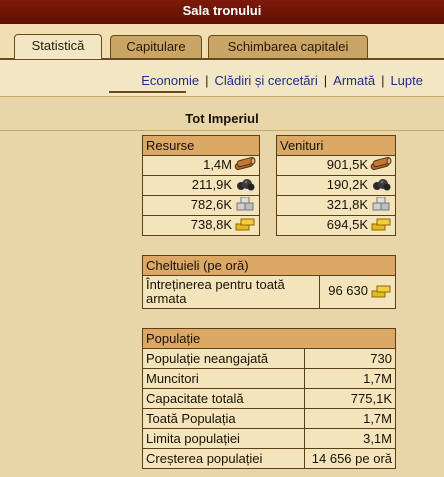 The image size is (444, 477). Describe the element at coordinates (269, 378) in the screenshot. I see `table-row: Muncitori 1,7M` at that location.